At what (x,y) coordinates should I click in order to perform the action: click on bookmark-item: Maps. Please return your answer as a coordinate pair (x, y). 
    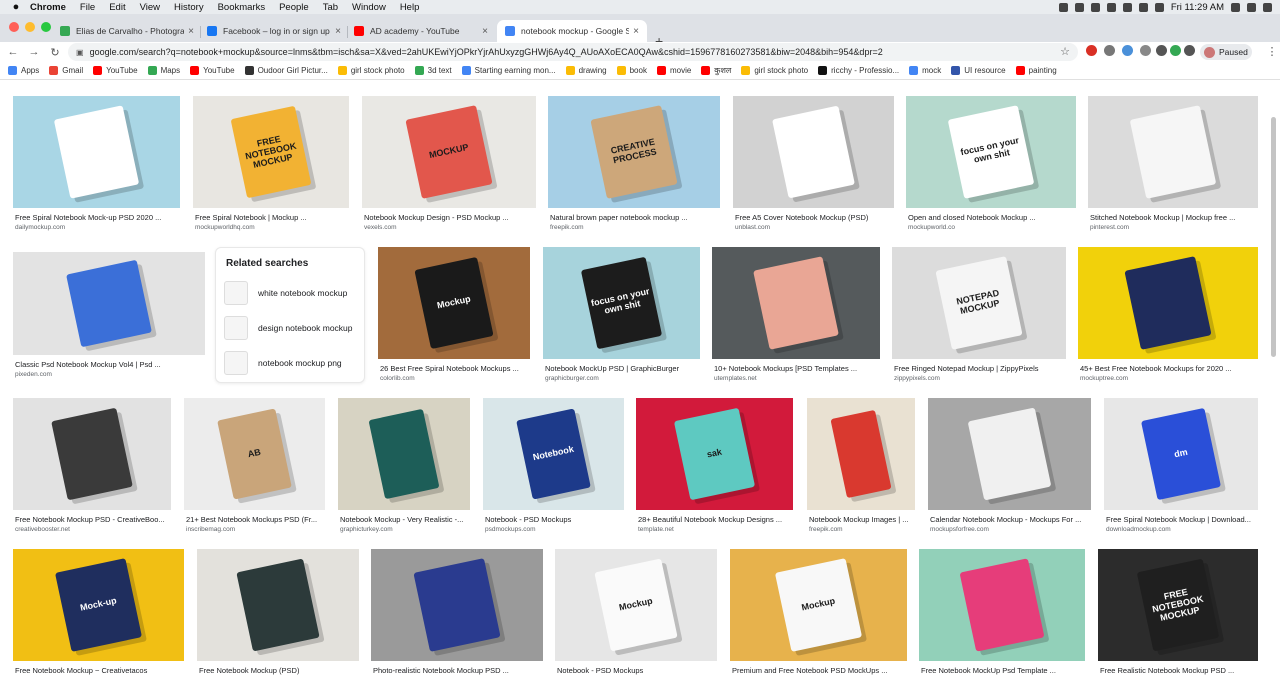
    Looking at the image, I should click on (163, 70).